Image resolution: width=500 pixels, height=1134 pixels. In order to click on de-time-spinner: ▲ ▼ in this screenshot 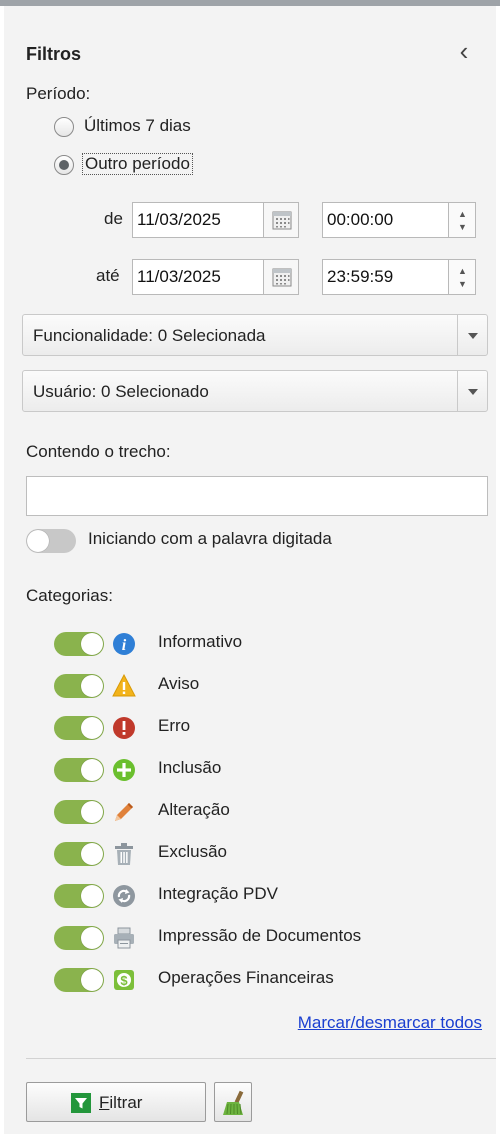, I will do `click(462, 220)`.